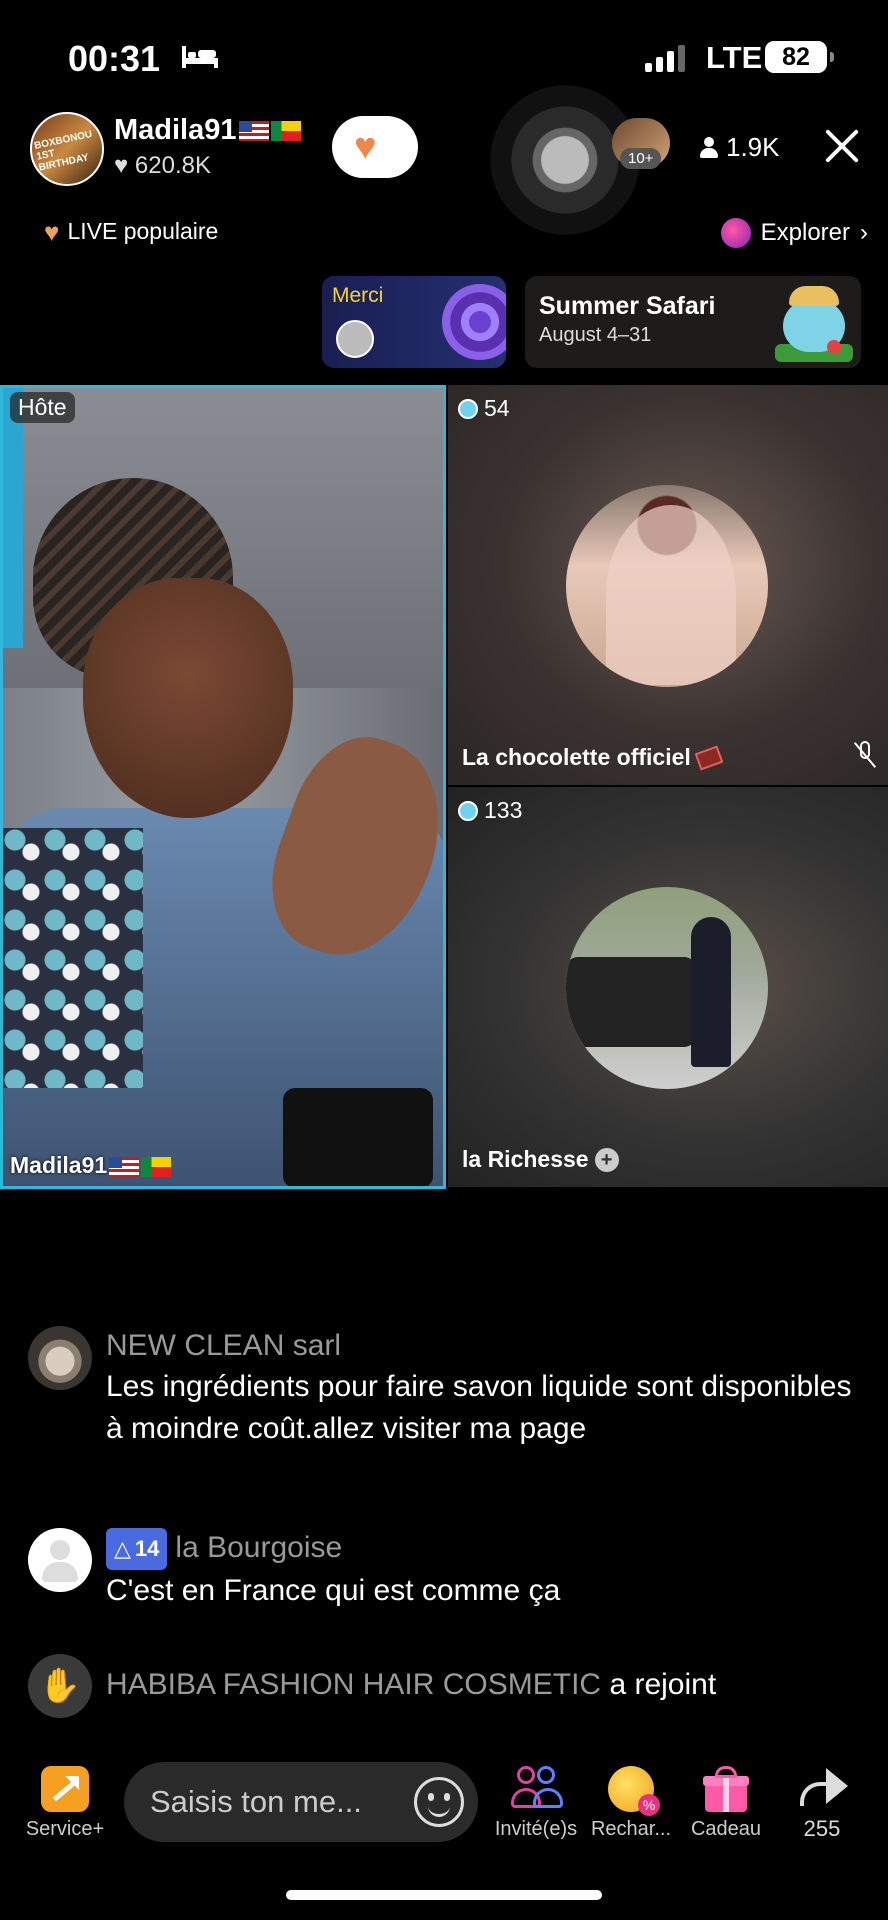 The height and width of the screenshot is (1920, 888). I want to click on joined-text: a rejoint, so click(663, 1684).